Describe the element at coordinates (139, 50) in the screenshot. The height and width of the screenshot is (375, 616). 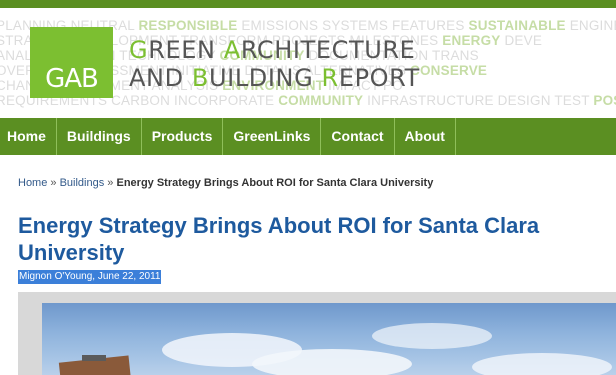
I see `title-accent-letter: G` at that location.